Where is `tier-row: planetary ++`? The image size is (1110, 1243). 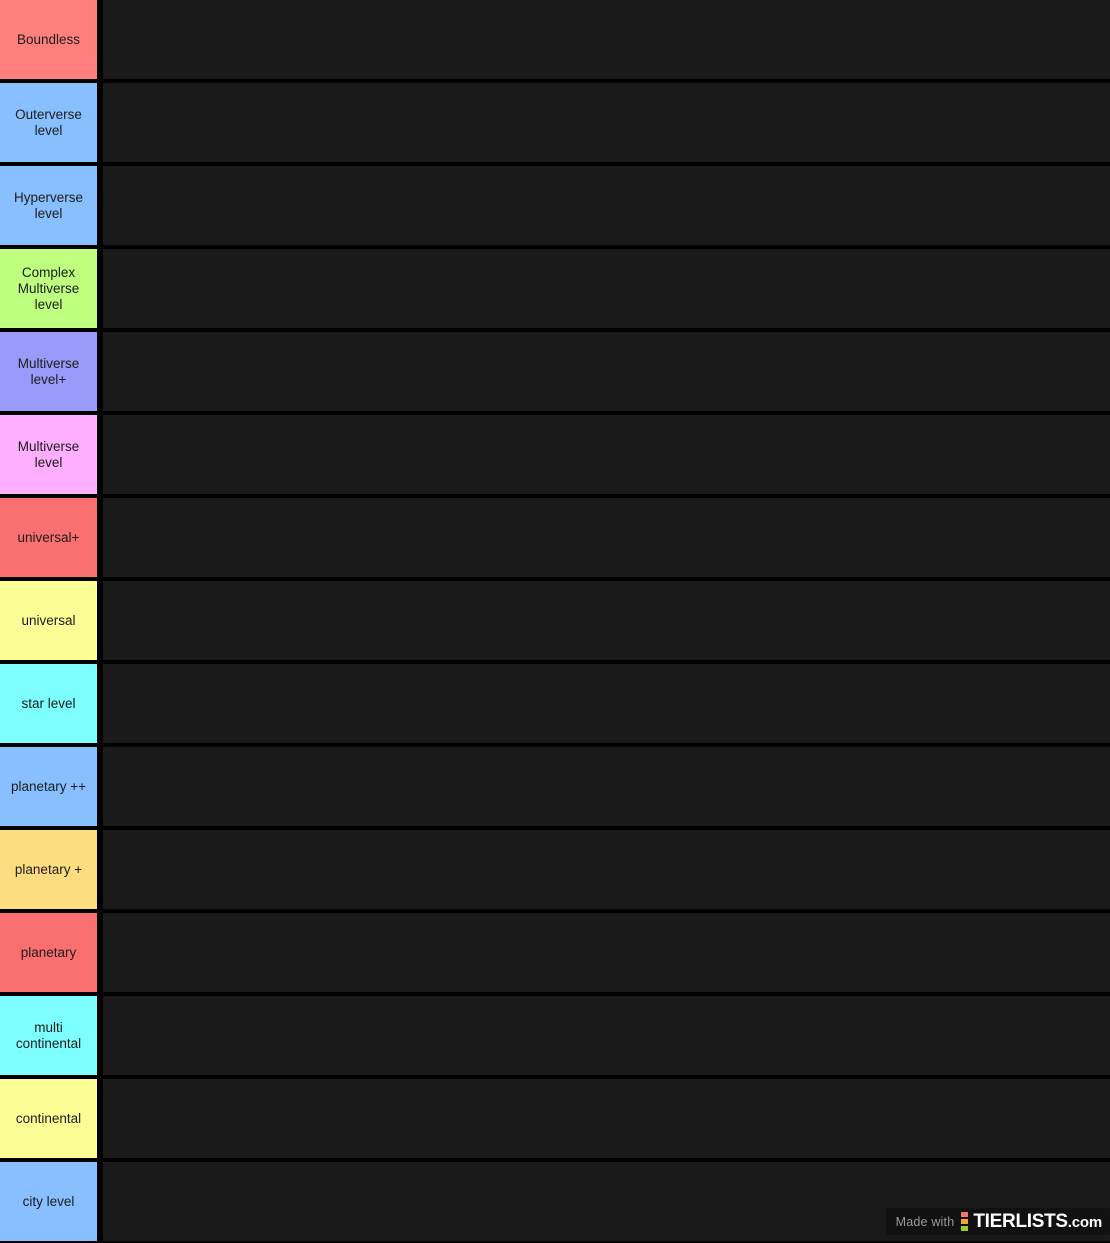
tier-row: planetary ++ is located at coordinates (555, 788).